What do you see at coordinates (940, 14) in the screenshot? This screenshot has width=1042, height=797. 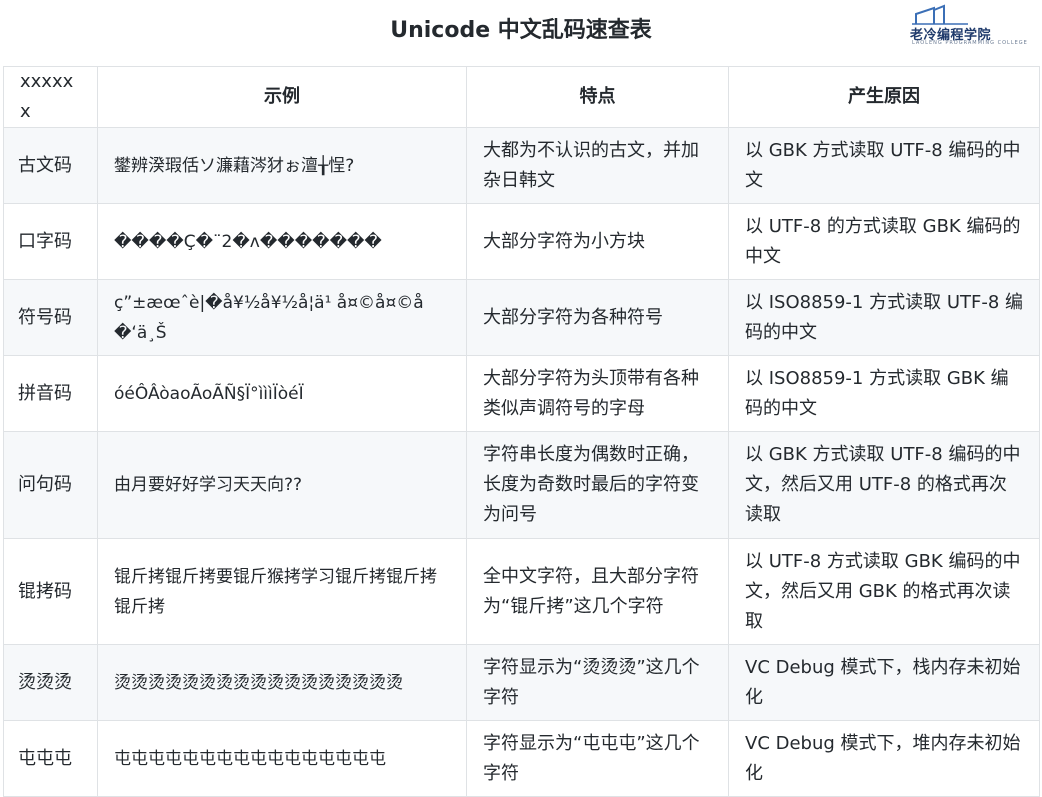 I see `logo-building-icon` at bounding box center [940, 14].